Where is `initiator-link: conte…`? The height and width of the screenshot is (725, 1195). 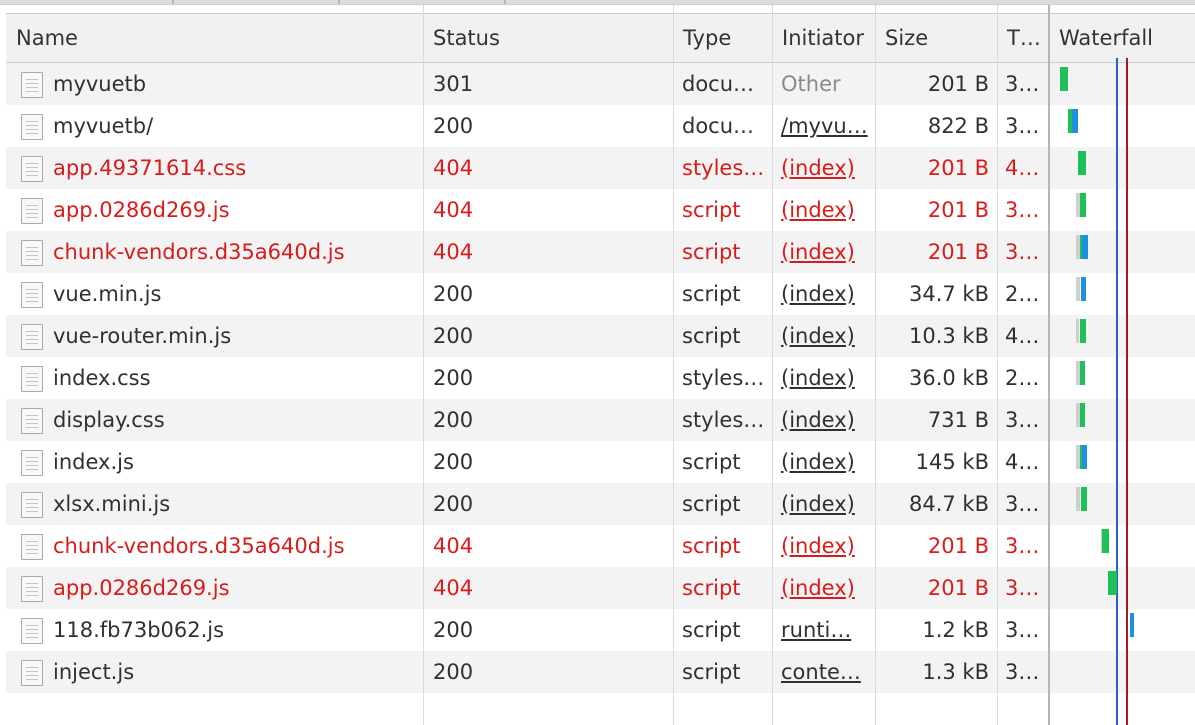 initiator-link: conte… is located at coordinates (821, 672).